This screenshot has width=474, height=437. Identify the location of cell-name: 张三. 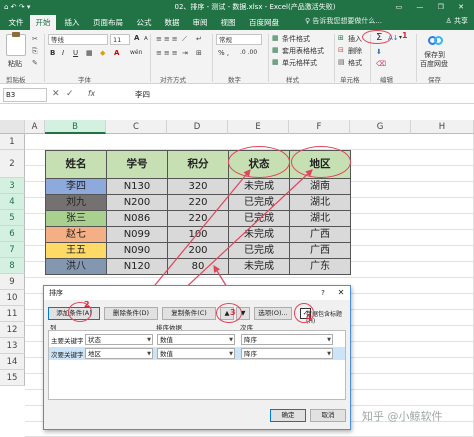
(76, 218).